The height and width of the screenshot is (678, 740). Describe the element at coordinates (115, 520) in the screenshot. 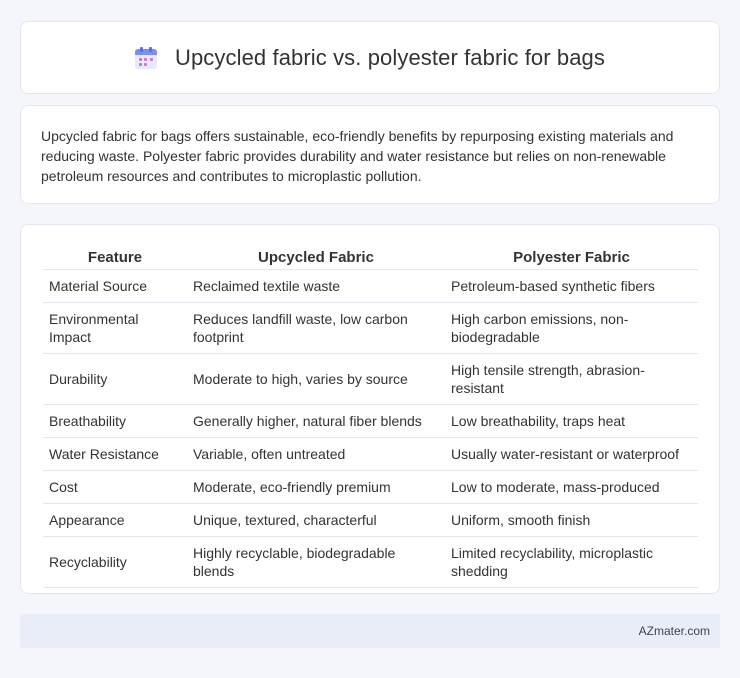

I see `feature-cell: Appearance` at that location.